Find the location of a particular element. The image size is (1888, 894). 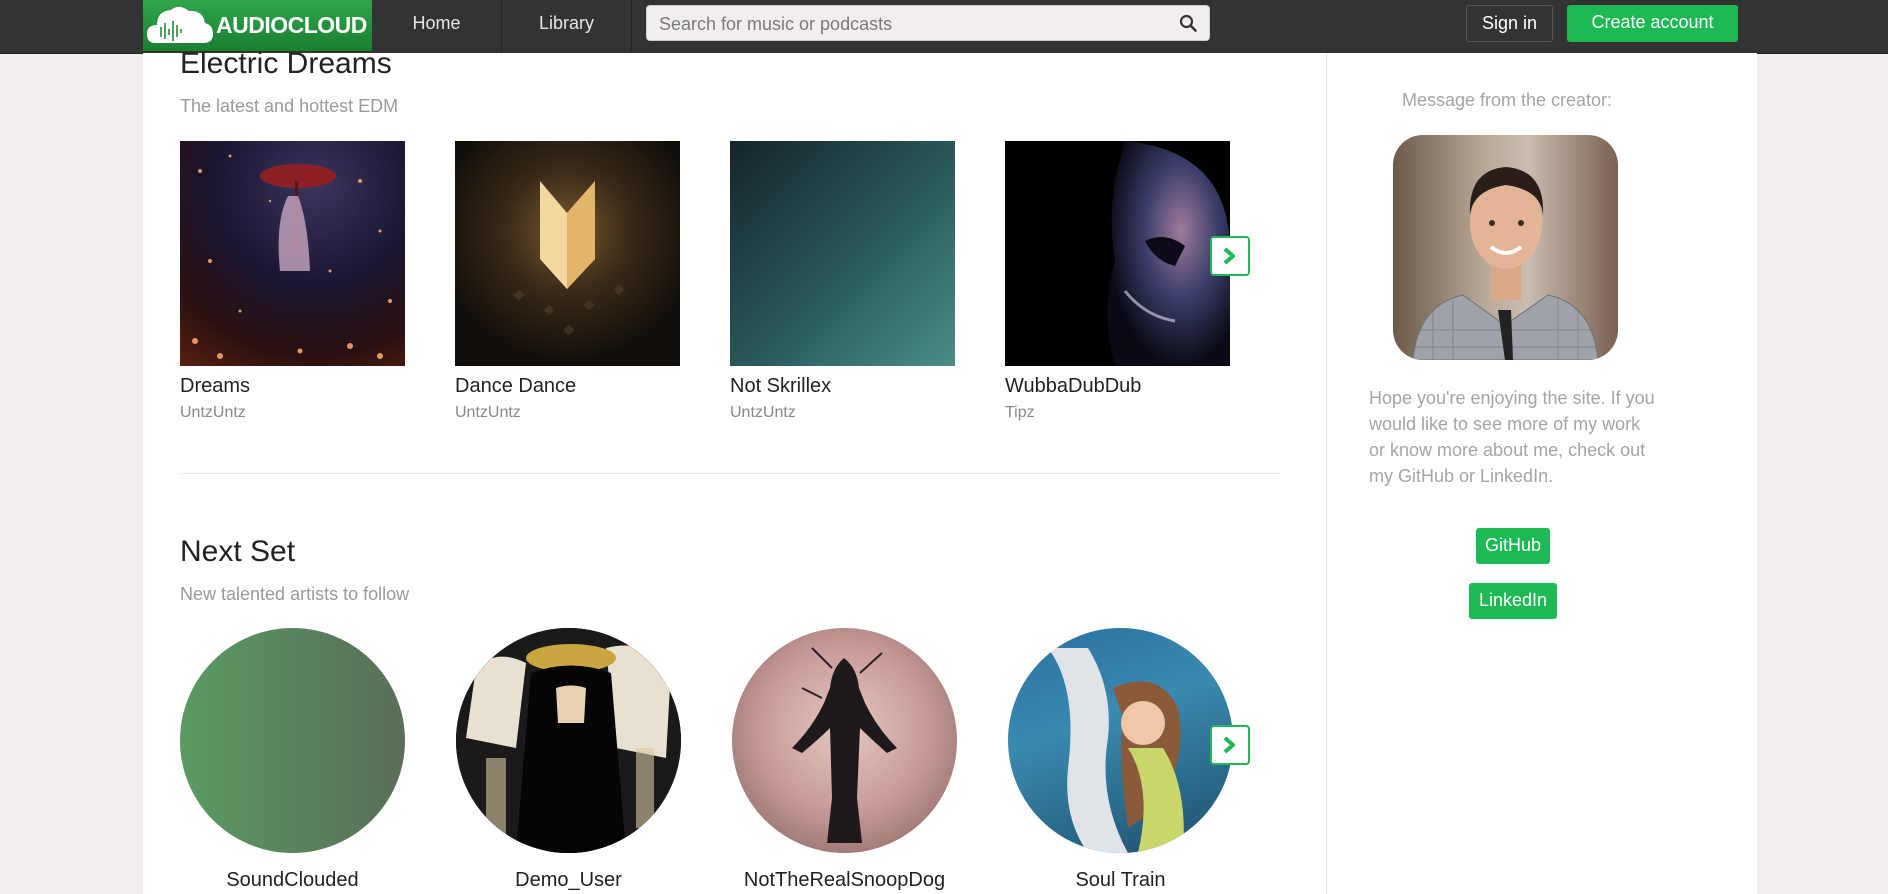

artist-card: Soul Train is located at coordinates (1120, 760).